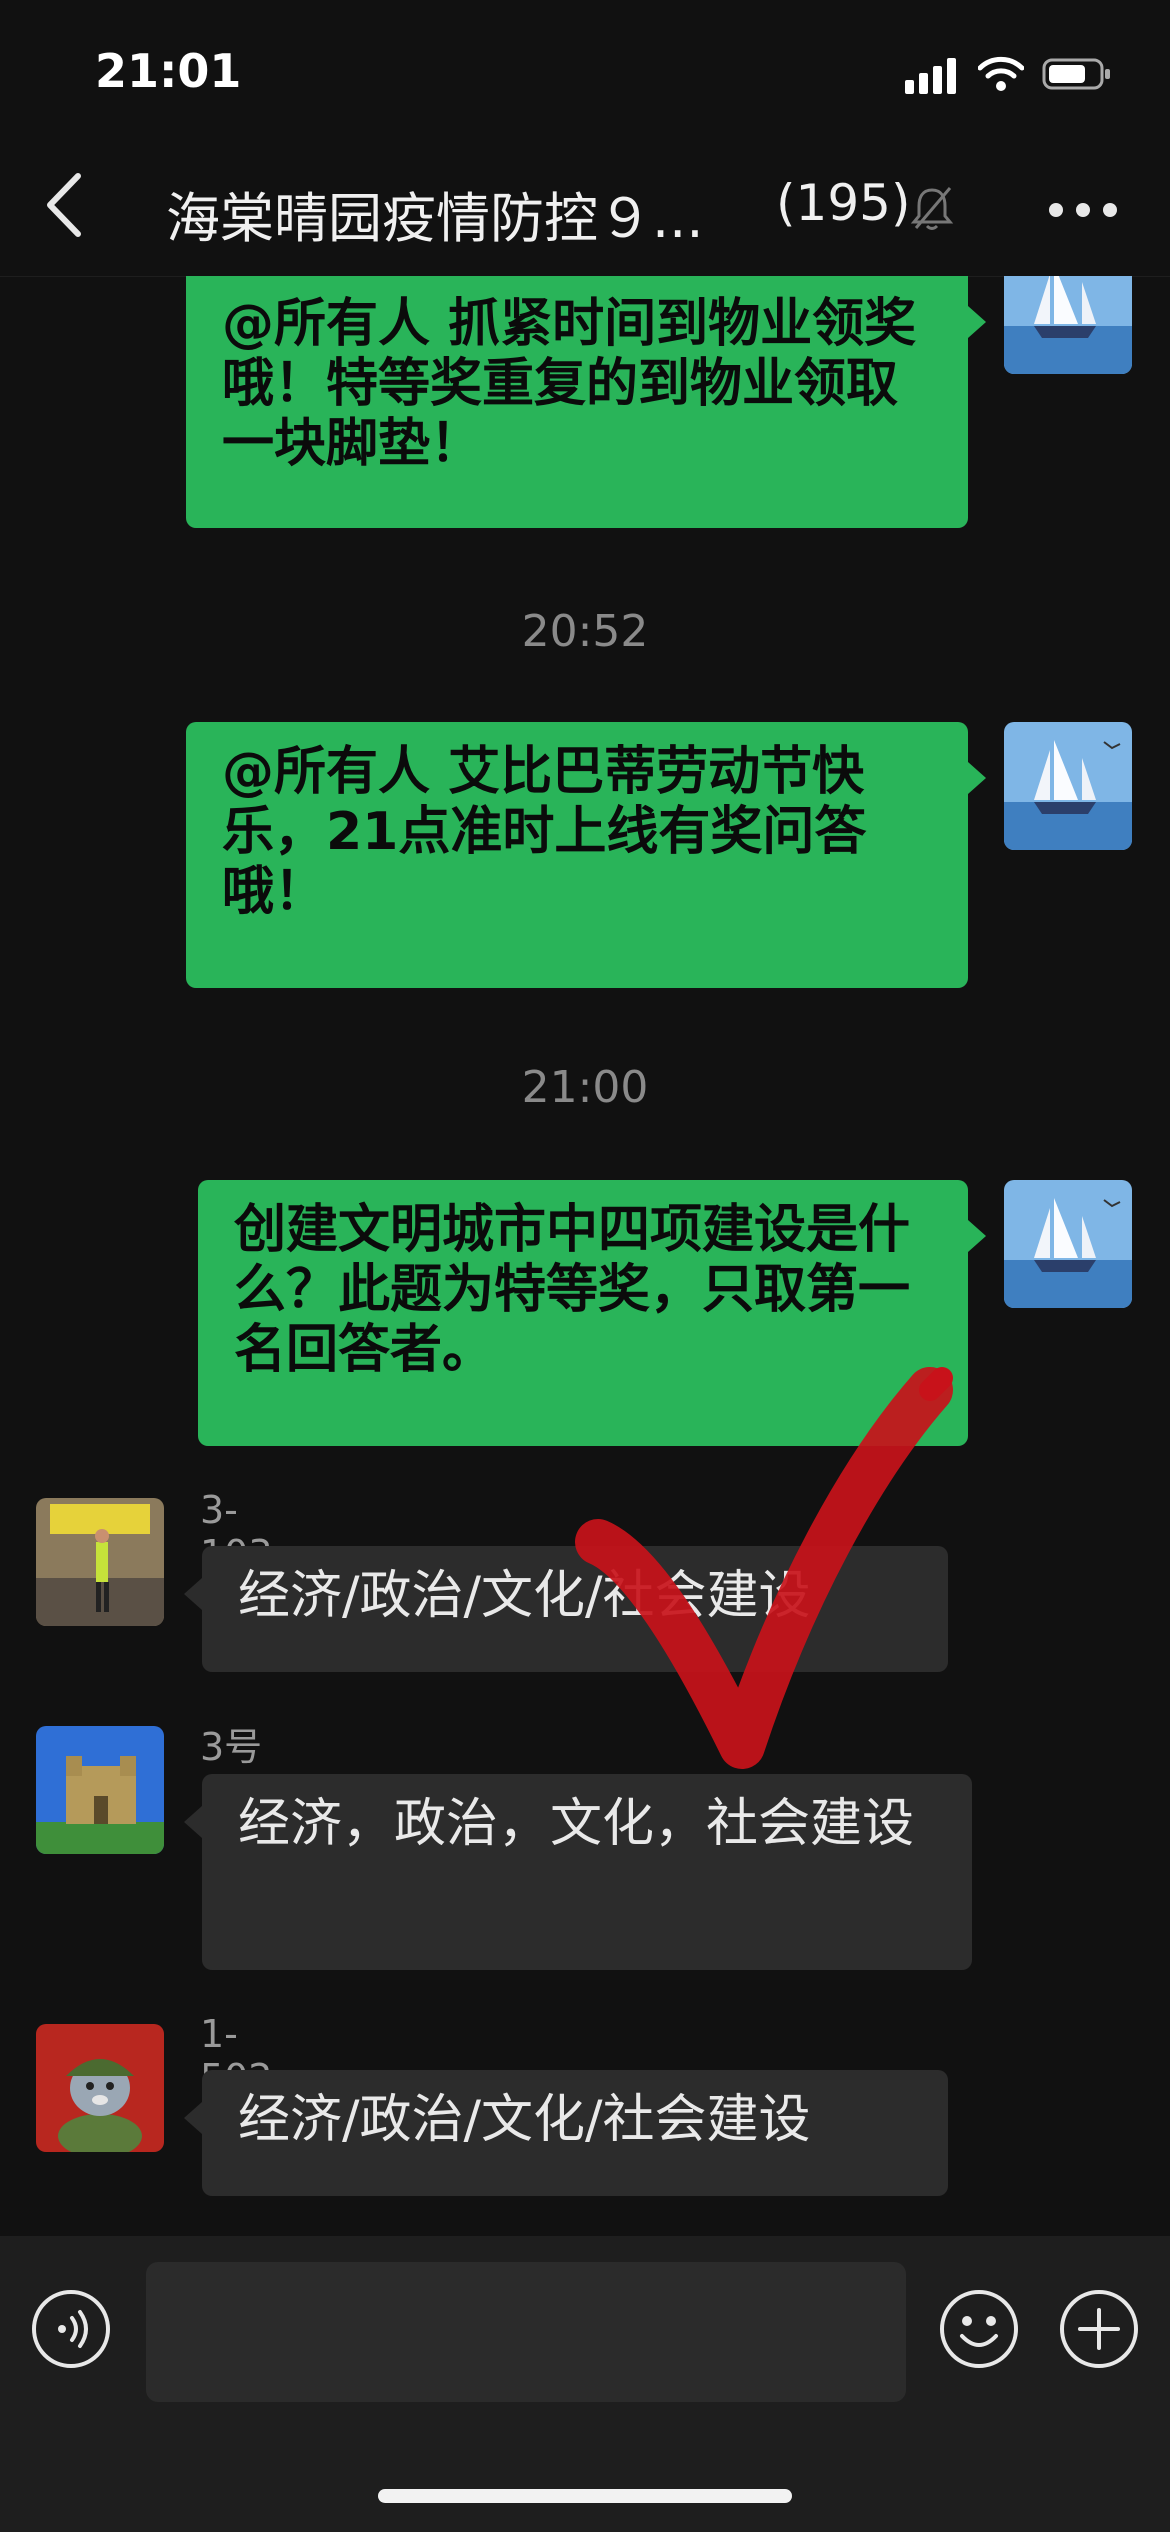 Image resolution: width=1170 pixels, height=2532 pixels. What do you see at coordinates (1083, 210) in the screenshot?
I see `more-dots-icon` at bounding box center [1083, 210].